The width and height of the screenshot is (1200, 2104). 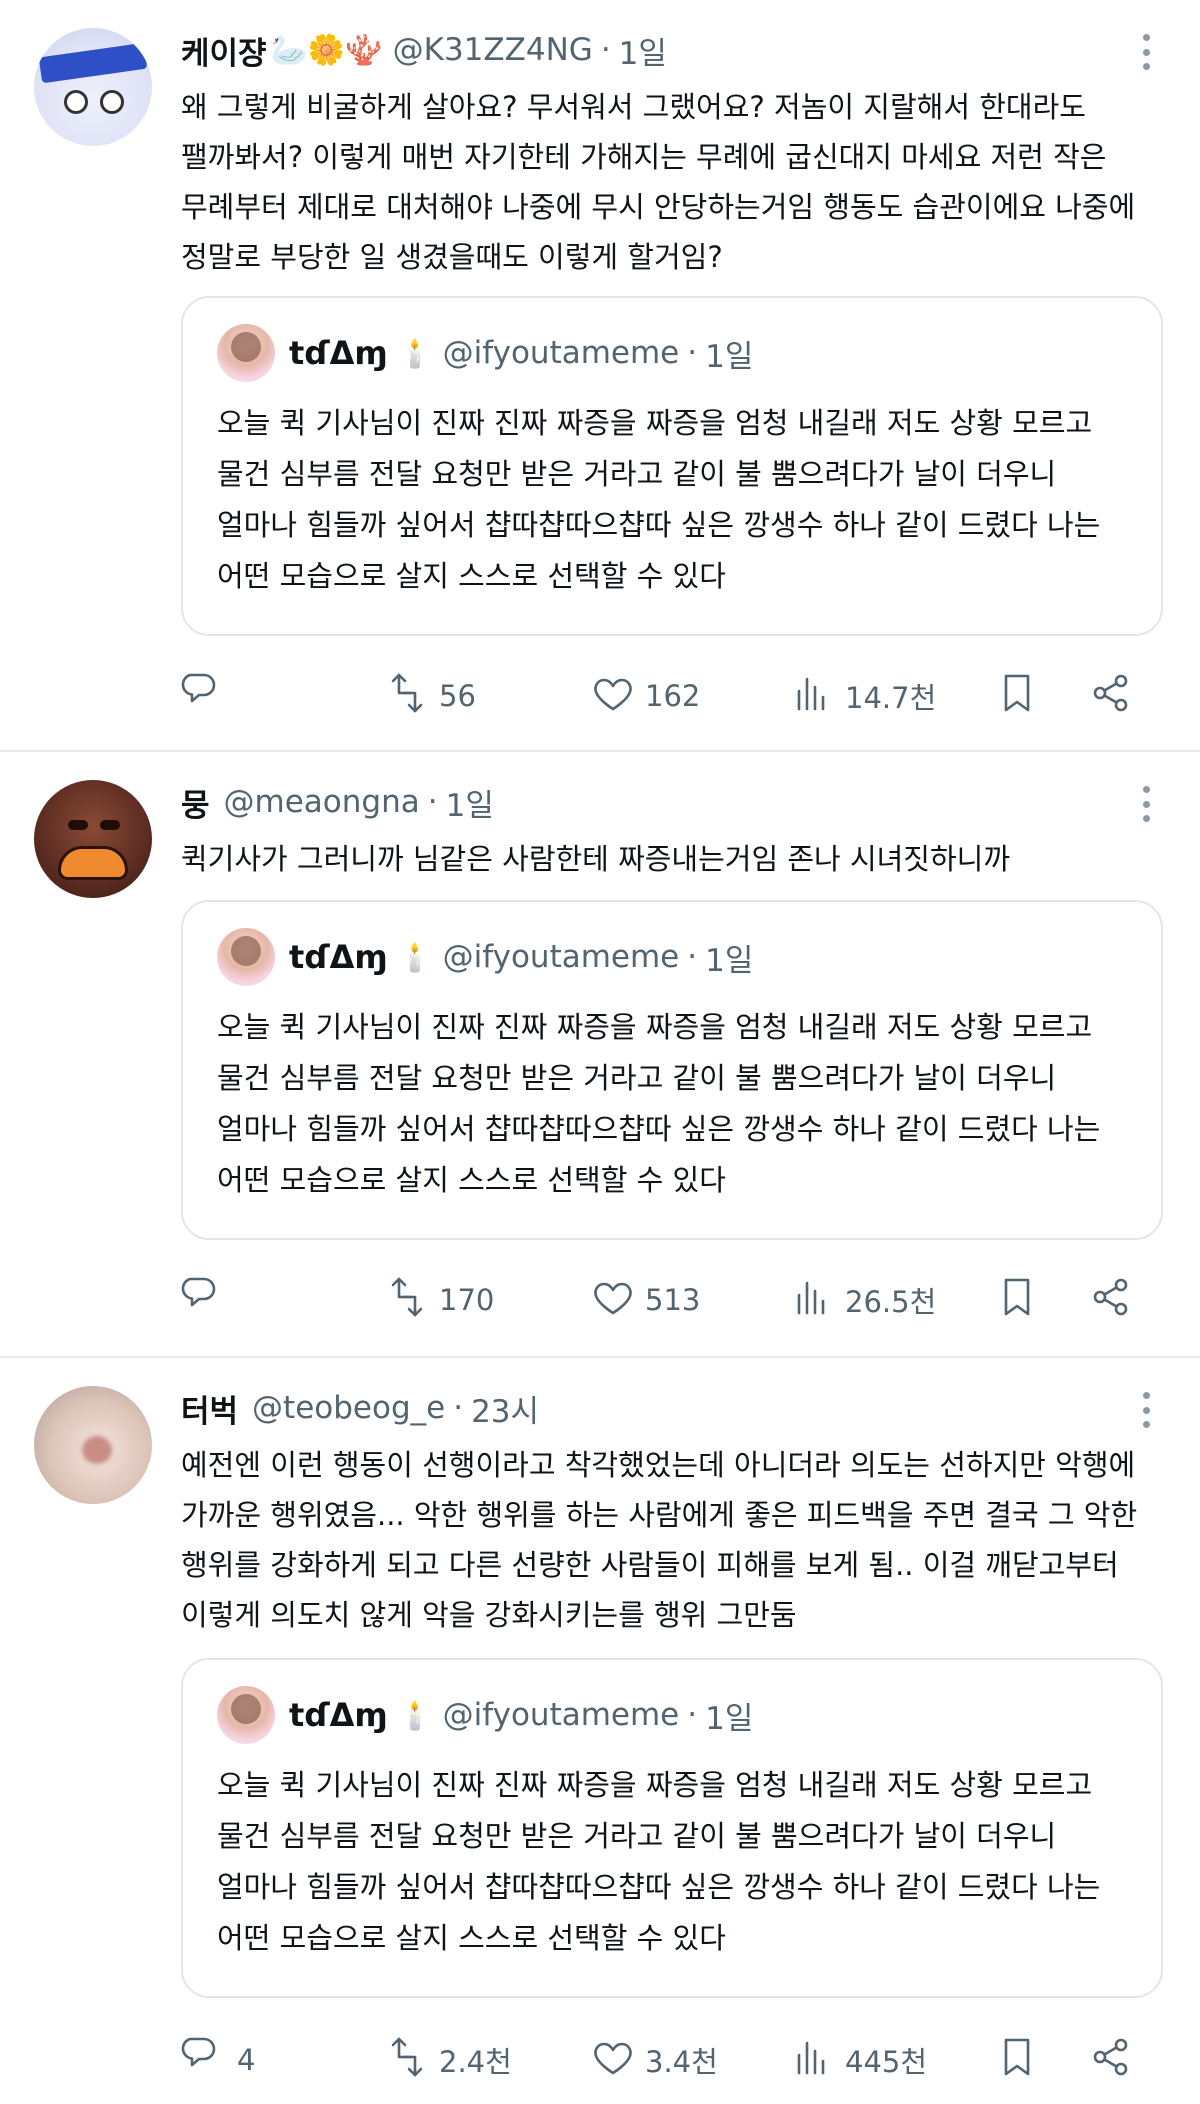 What do you see at coordinates (644, 696) in the screenshot?
I see `like-button: 162` at bounding box center [644, 696].